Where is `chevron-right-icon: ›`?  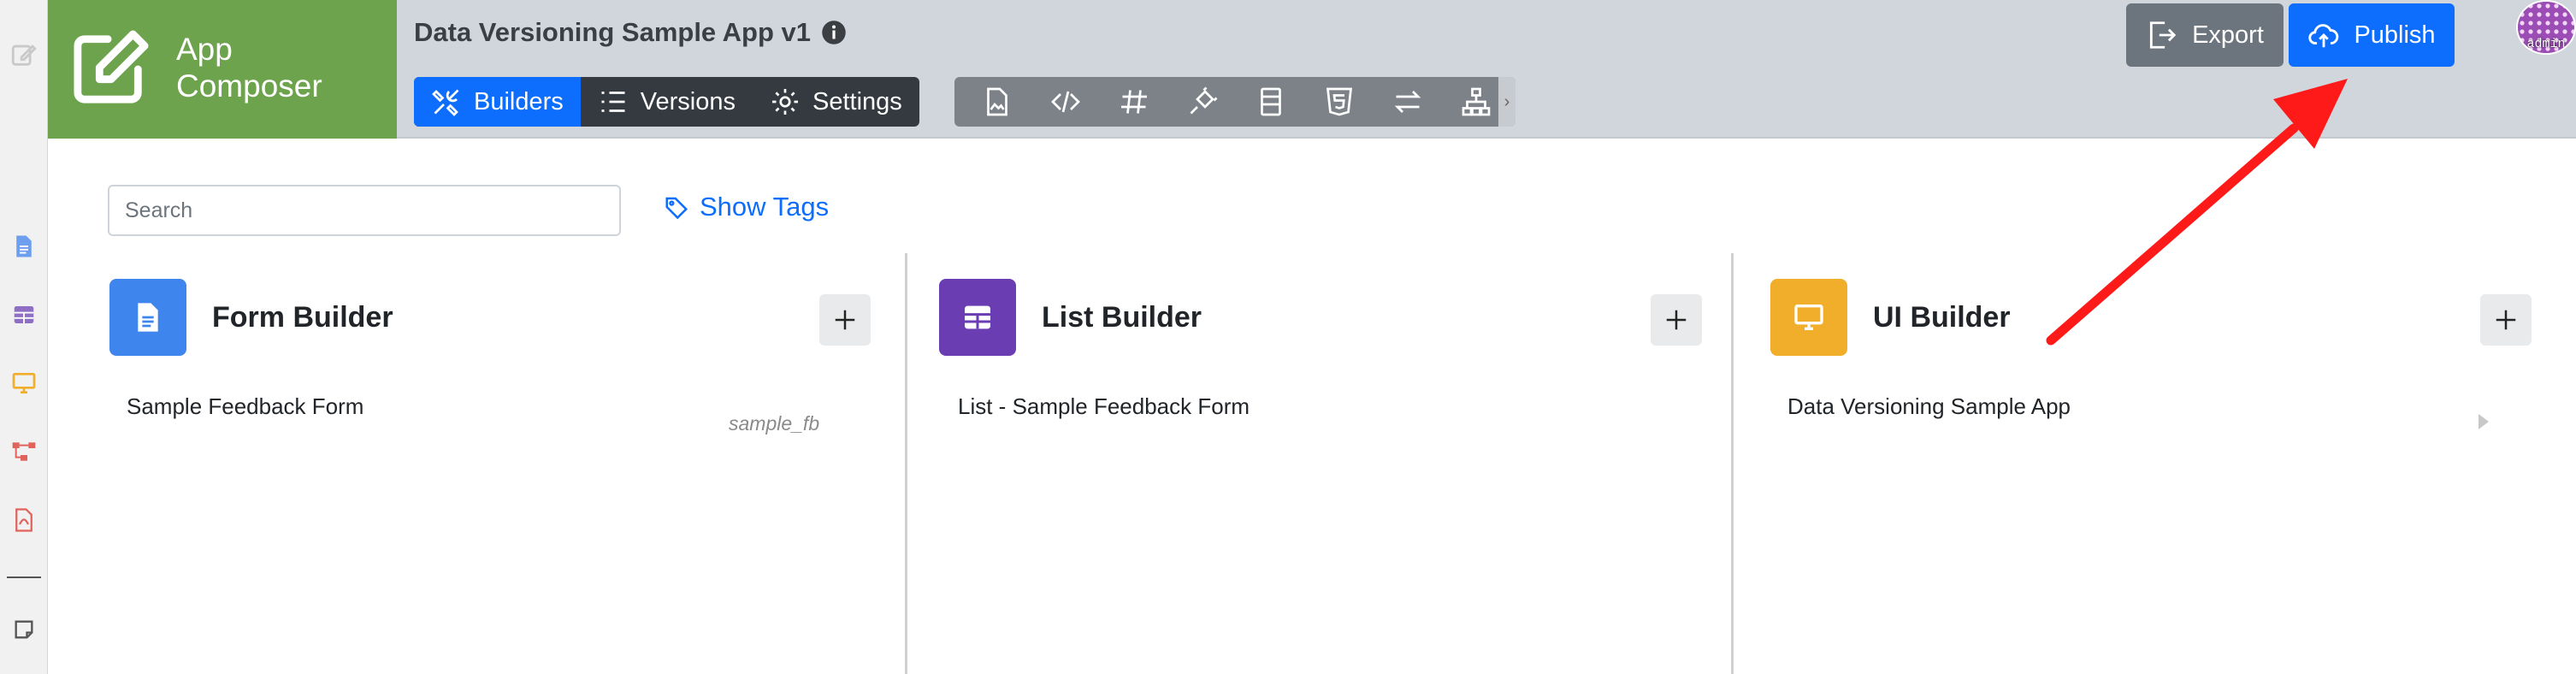
chevron-right-icon: › is located at coordinates (1506, 102).